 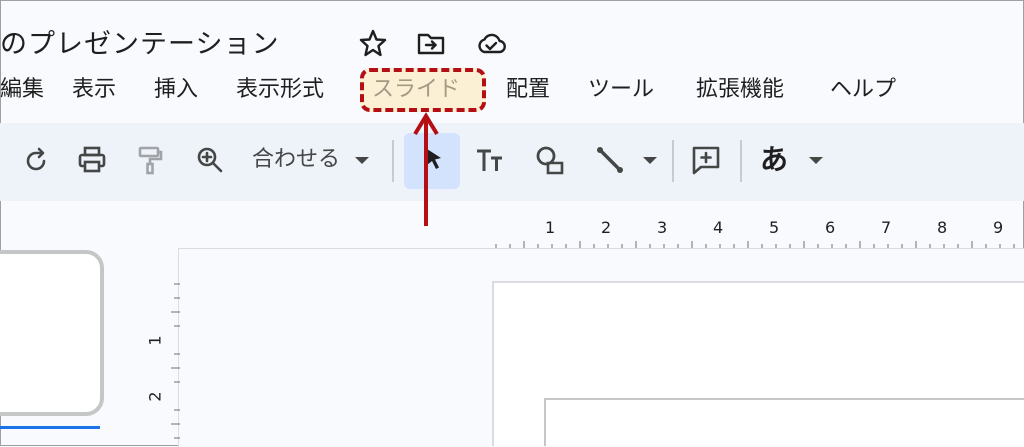 What do you see at coordinates (550, 160) in the screenshot?
I see `shape-icon` at bounding box center [550, 160].